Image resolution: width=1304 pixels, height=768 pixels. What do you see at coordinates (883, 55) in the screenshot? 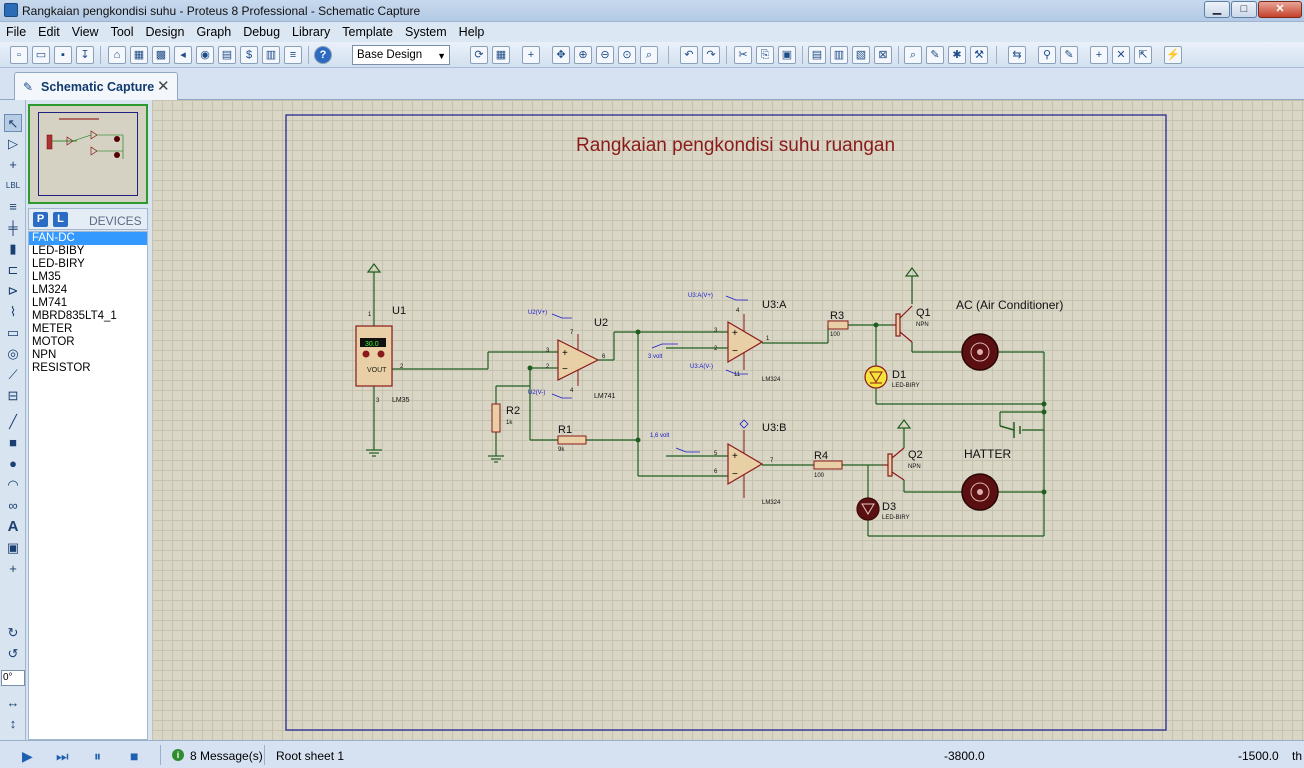
I see `block-delete-icon: ⊠` at bounding box center [883, 55].